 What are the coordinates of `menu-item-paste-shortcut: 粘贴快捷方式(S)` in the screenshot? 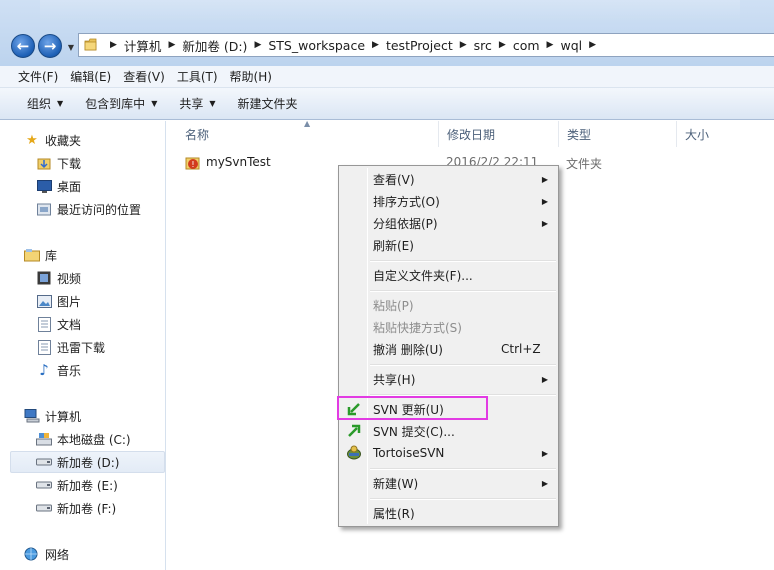 It's located at (448, 327).